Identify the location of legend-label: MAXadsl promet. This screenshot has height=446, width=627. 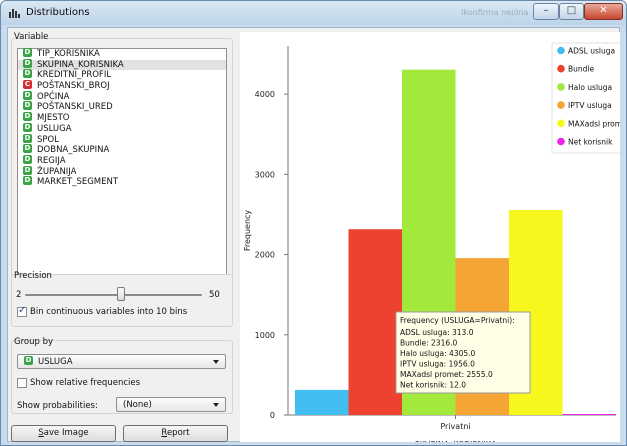
(594, 123).